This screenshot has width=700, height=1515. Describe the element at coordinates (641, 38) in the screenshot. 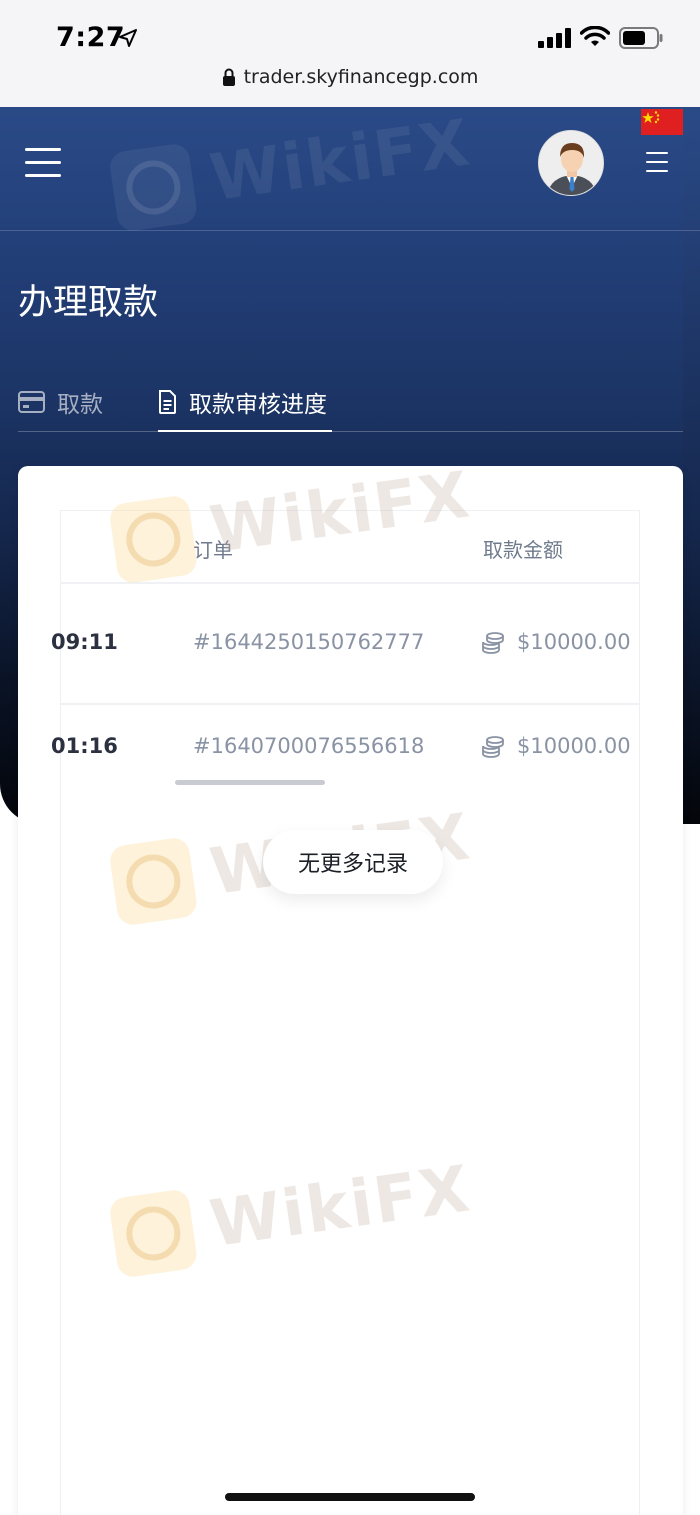

I see `battery-icon` at that location.